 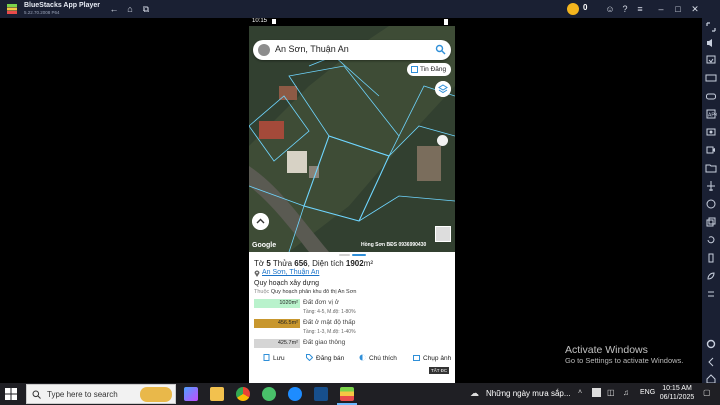 What do you see at coordinates (432, 359) in the screenshot?
I see `capture-button: Chụp ảnh` at bounding box center [432, 359].